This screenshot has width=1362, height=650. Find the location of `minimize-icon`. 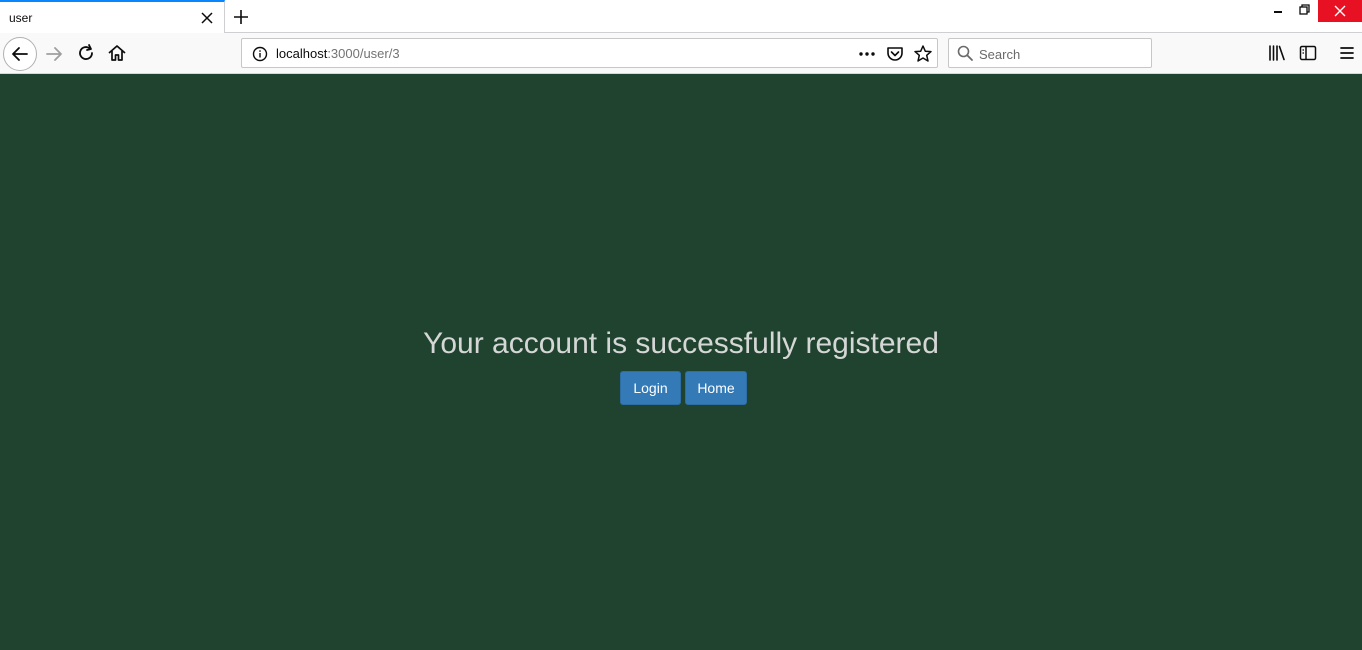

minimize-icon is located at coordinates (1278, 11).